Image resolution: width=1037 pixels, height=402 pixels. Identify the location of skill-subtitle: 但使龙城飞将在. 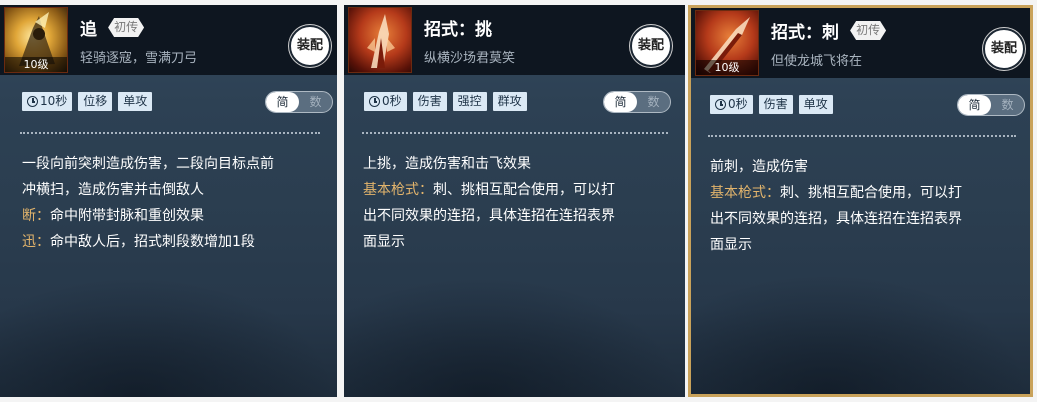
(817, 61).